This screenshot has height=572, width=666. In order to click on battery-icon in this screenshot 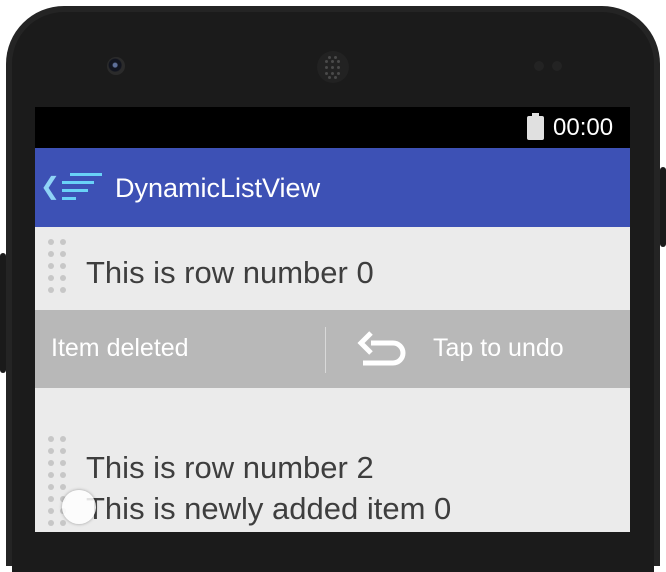, I will do `click(535, 126)`.